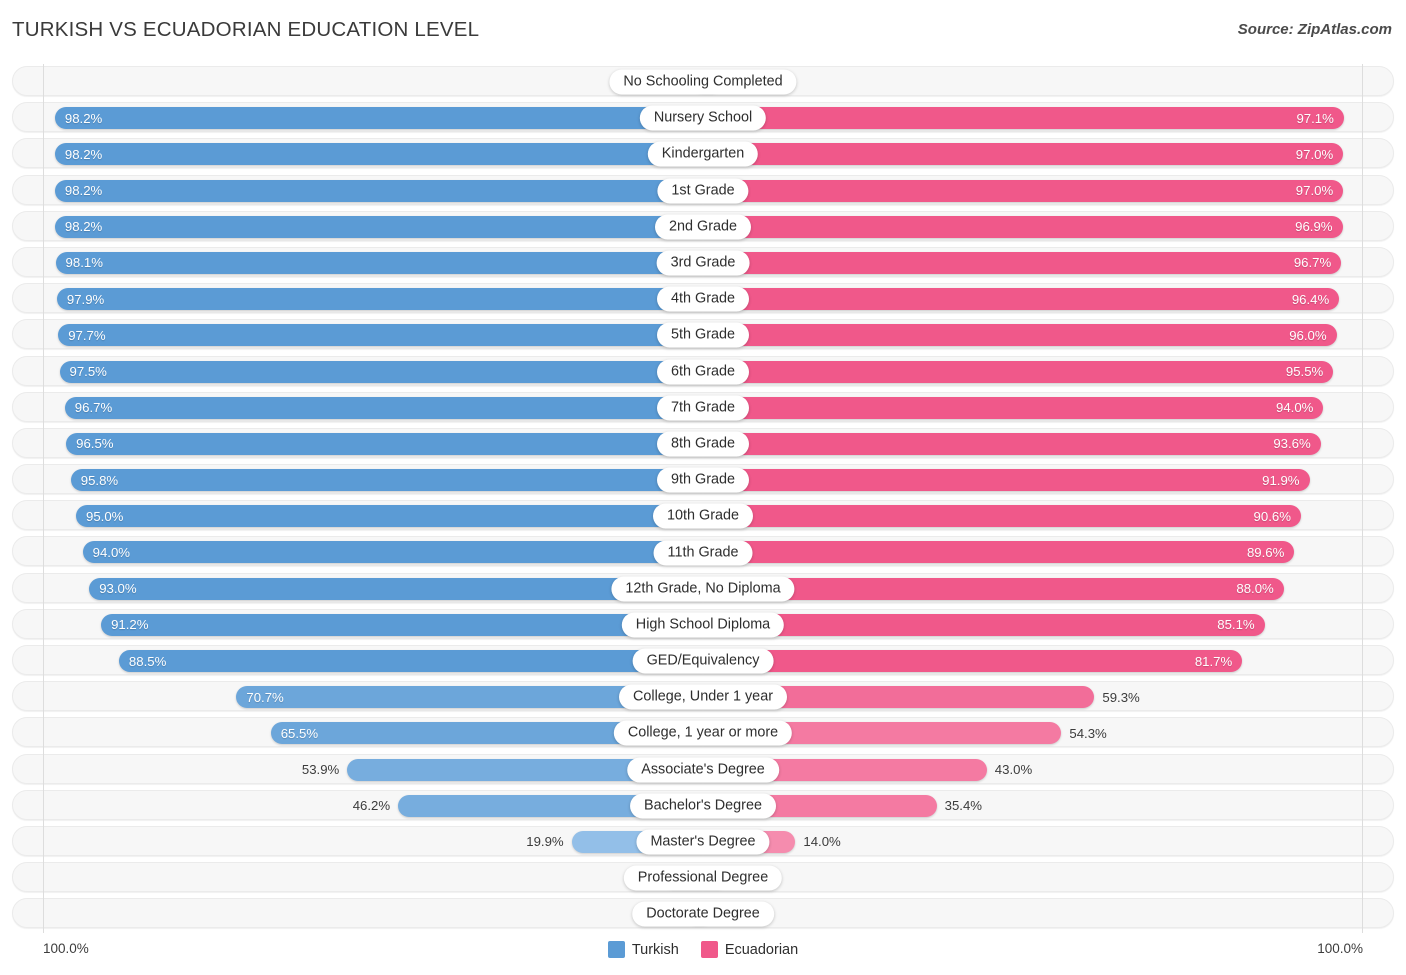 This screenshot has width=1406, height=975. Describe the element at coordinates (1022, 262) in the screenshot. I see `bar-ecuadorian: 96.7%` at that location.